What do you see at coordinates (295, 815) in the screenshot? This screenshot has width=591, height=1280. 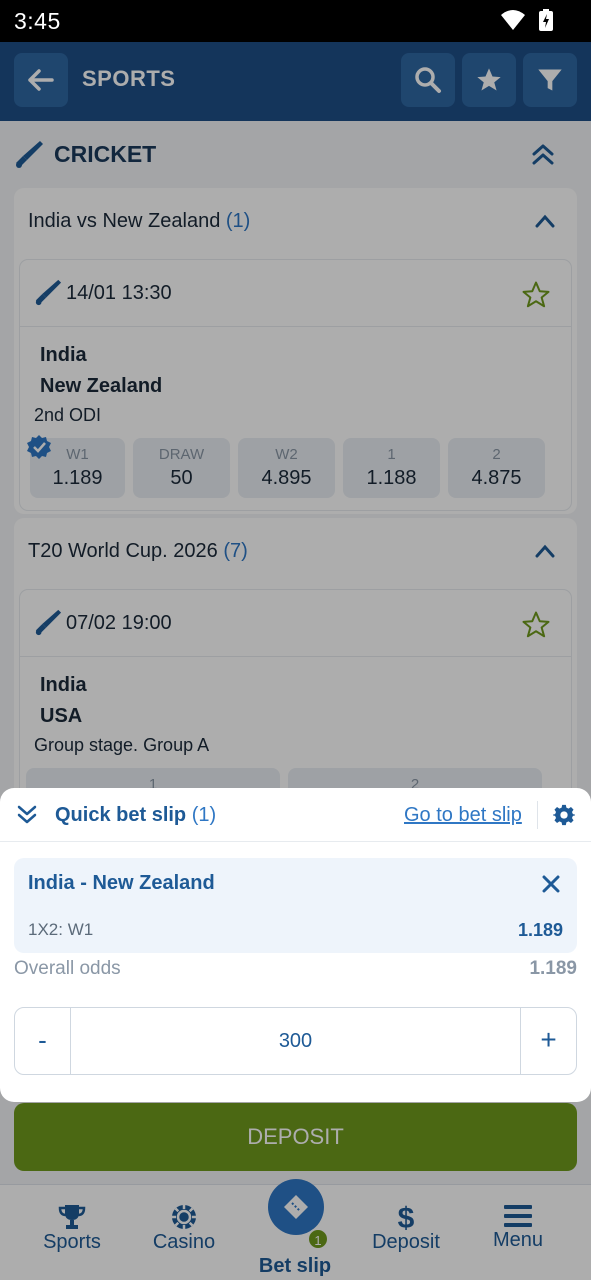 I see `sheet-header: Quick bet slip (1) Go to bet slip` at bounding box center [295, 815].